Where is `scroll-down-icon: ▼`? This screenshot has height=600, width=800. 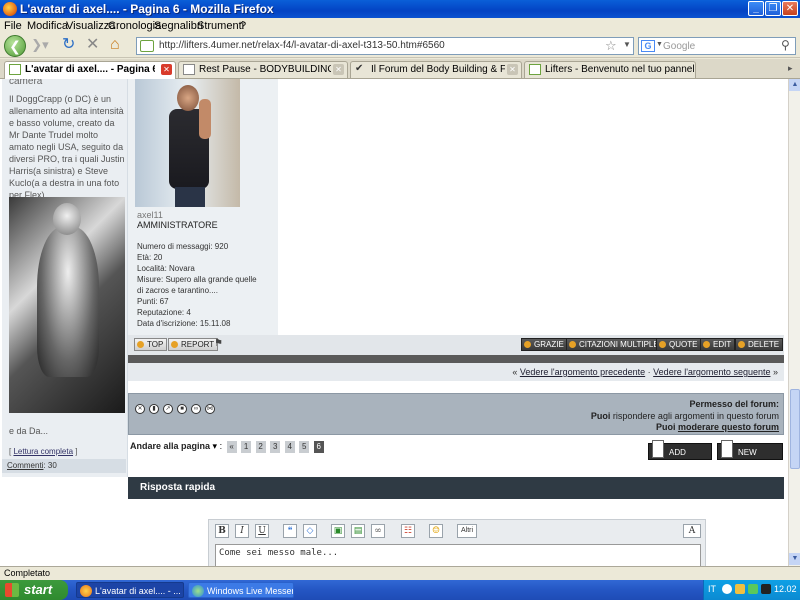 scroll-down-icon: ▼ is located at coordinates (794, 559).